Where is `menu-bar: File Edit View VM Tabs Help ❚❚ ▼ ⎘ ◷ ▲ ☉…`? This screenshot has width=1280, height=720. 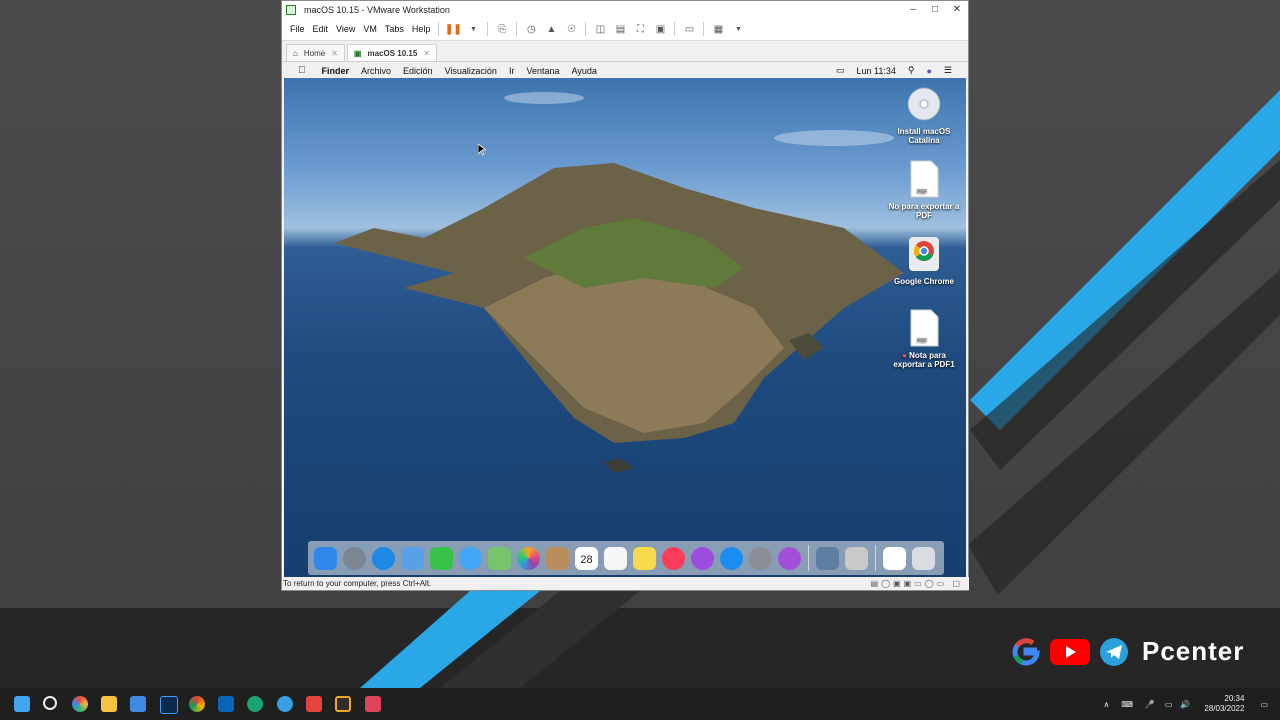
menu-bar: File Edit View VM Tabs Help ❚❚ ▼ ⎘ ◷ ▲ ☉… is located at coordinates (625, 29).